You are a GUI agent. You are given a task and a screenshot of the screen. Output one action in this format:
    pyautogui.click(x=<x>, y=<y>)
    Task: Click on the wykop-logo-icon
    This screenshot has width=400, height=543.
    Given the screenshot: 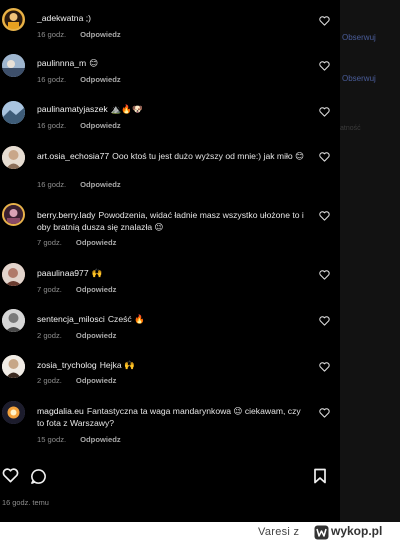 What is the action you would take?
    pyautogui.click(x=321, y=532)
    